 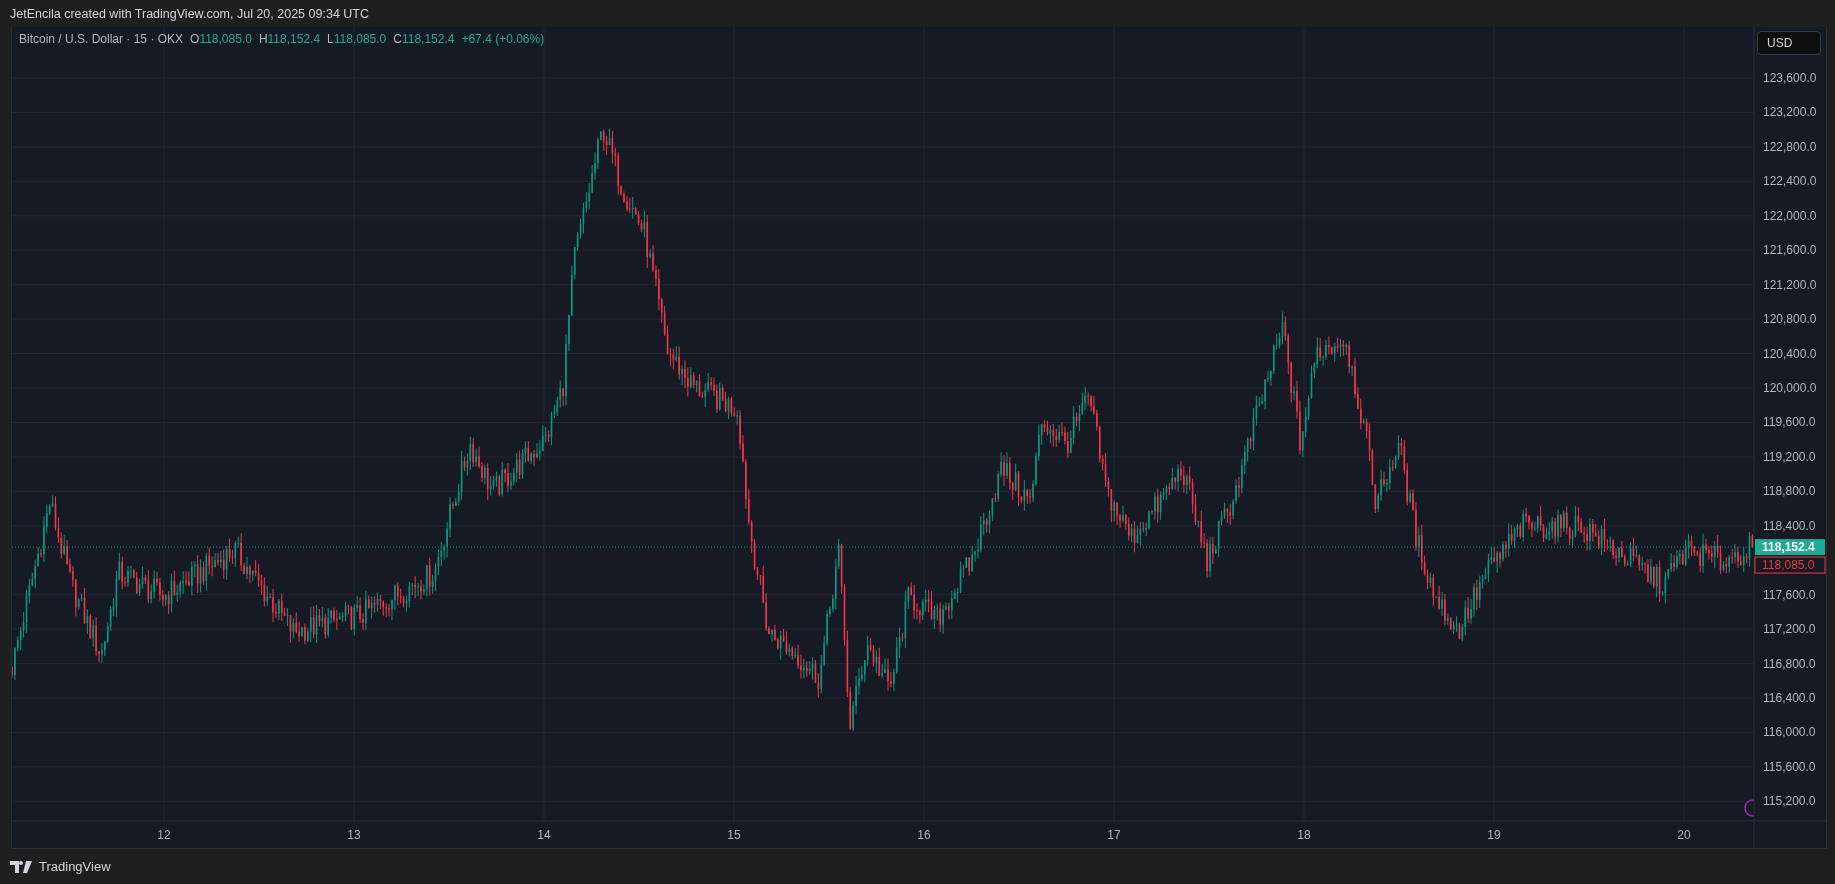 I want to click on creator-caption: JetEncila created with TradingView.com, Jul 20, 2025 09:34 UTC, so click(x=189, y=13).